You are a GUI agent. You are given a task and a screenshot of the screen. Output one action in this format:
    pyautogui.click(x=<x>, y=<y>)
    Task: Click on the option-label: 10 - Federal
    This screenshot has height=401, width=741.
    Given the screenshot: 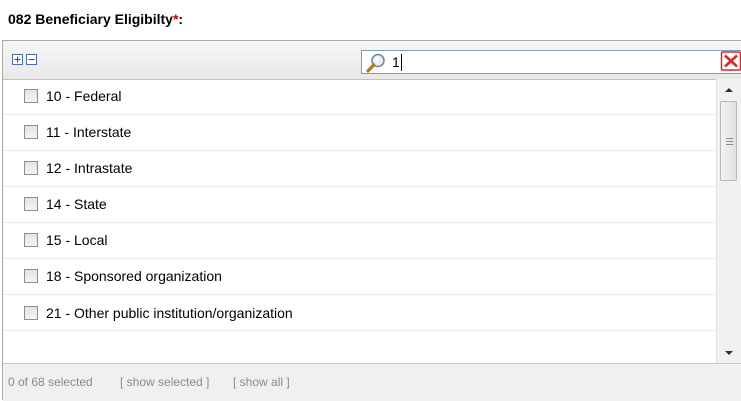 What is the action you would take?
    pyautogui.click(x=84, y=96)
    